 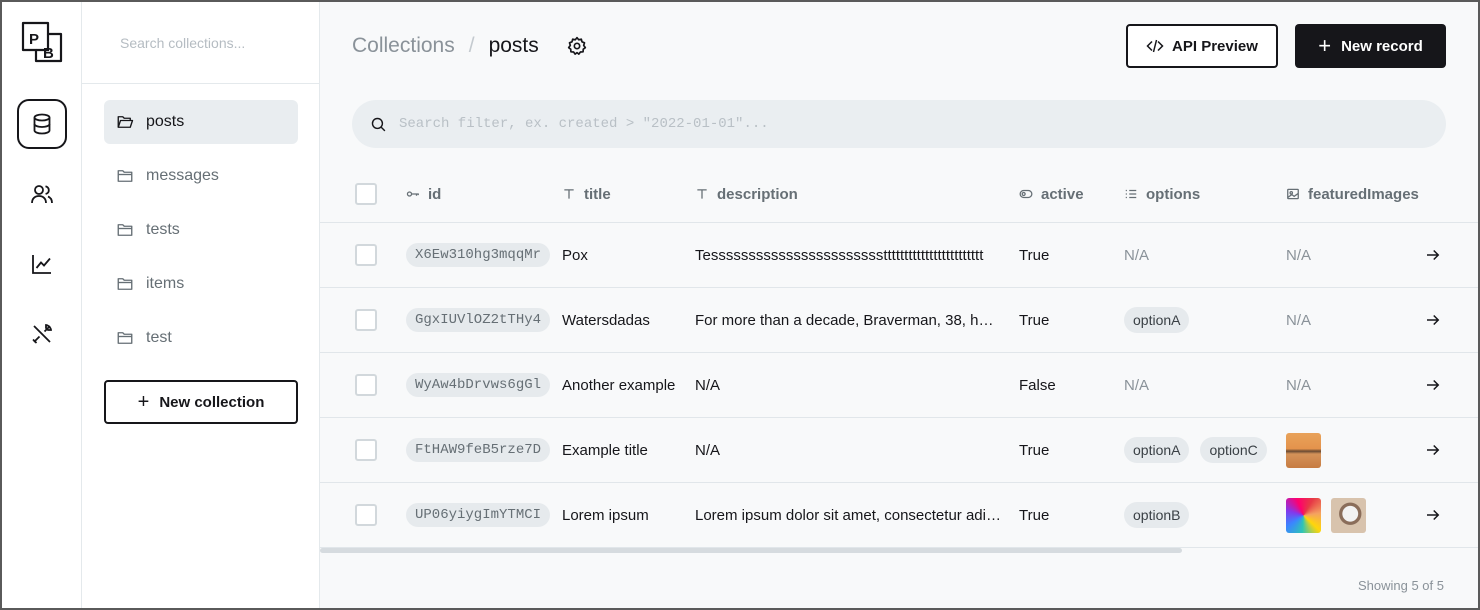 I want to click on column-header-label: title, so click(x=597, y=194).